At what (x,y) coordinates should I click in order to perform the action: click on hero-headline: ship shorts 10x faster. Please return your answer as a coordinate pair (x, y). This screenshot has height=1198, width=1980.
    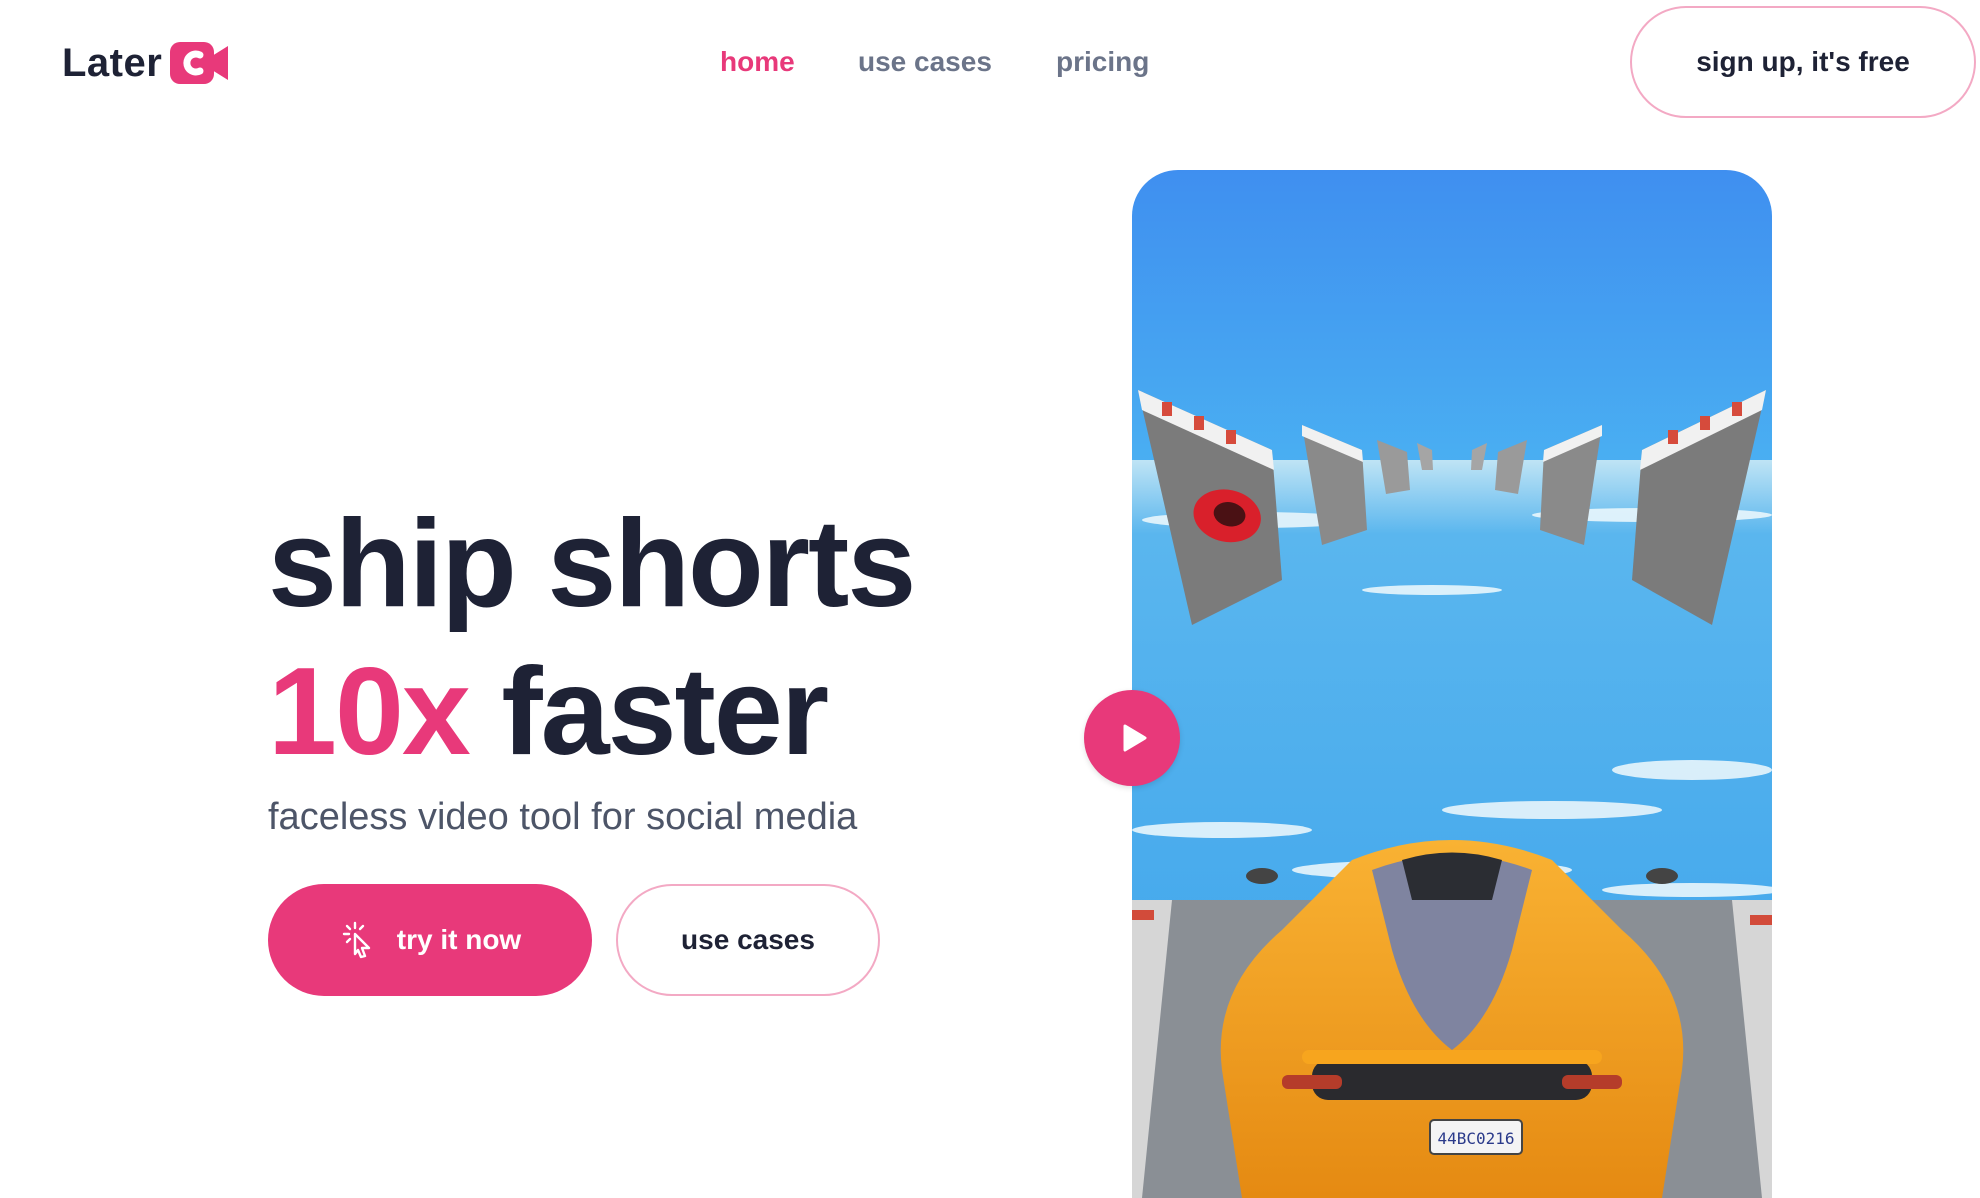
    Looking at the image, I should click on (592, 638).